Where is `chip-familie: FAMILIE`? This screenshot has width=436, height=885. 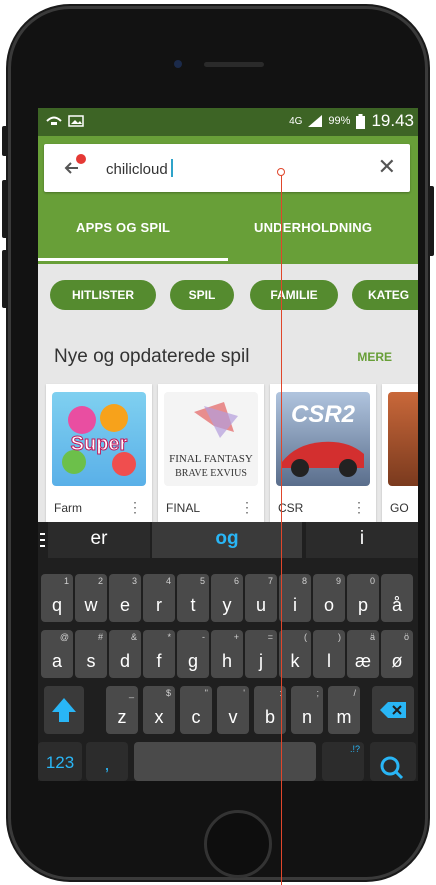 chip-familie: FAMILIE is located at coordinates (294, 295).